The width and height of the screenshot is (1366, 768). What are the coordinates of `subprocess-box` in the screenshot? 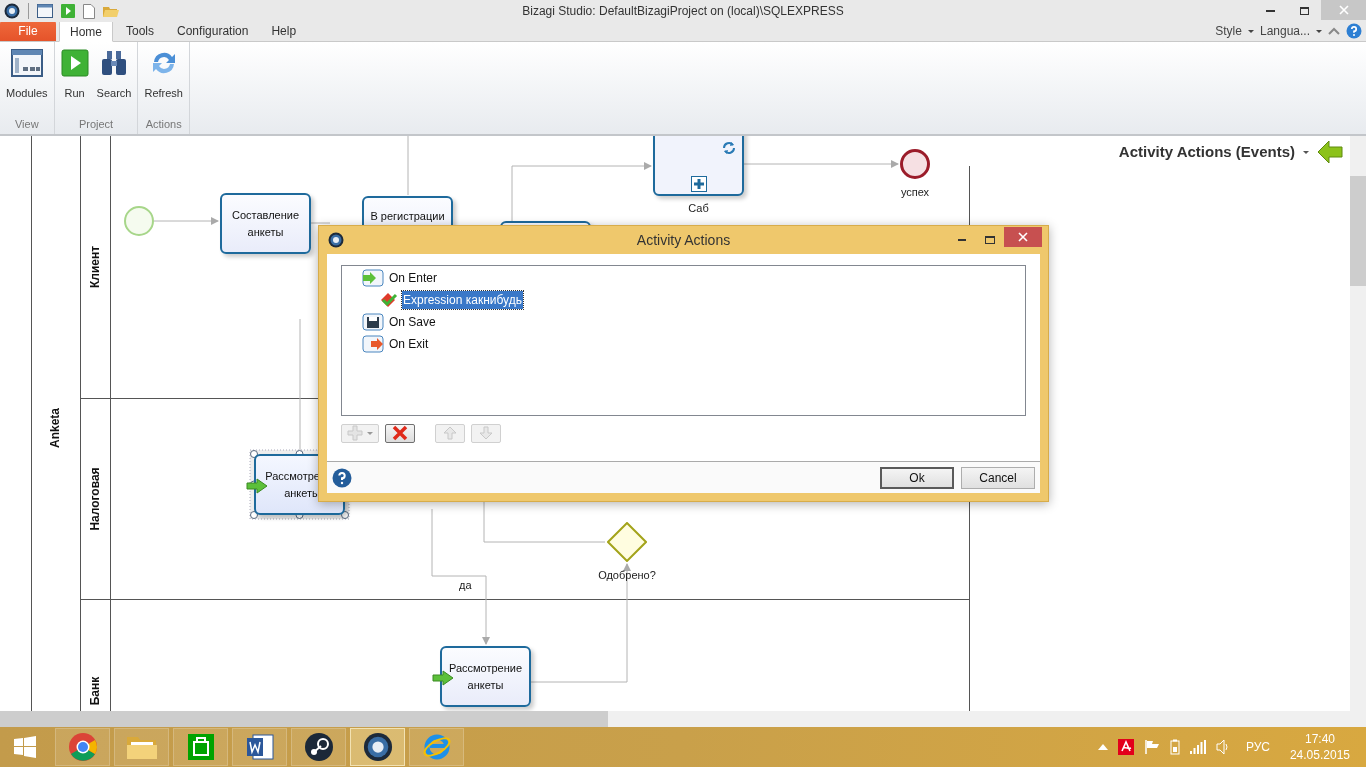 It's located at (698, 166).